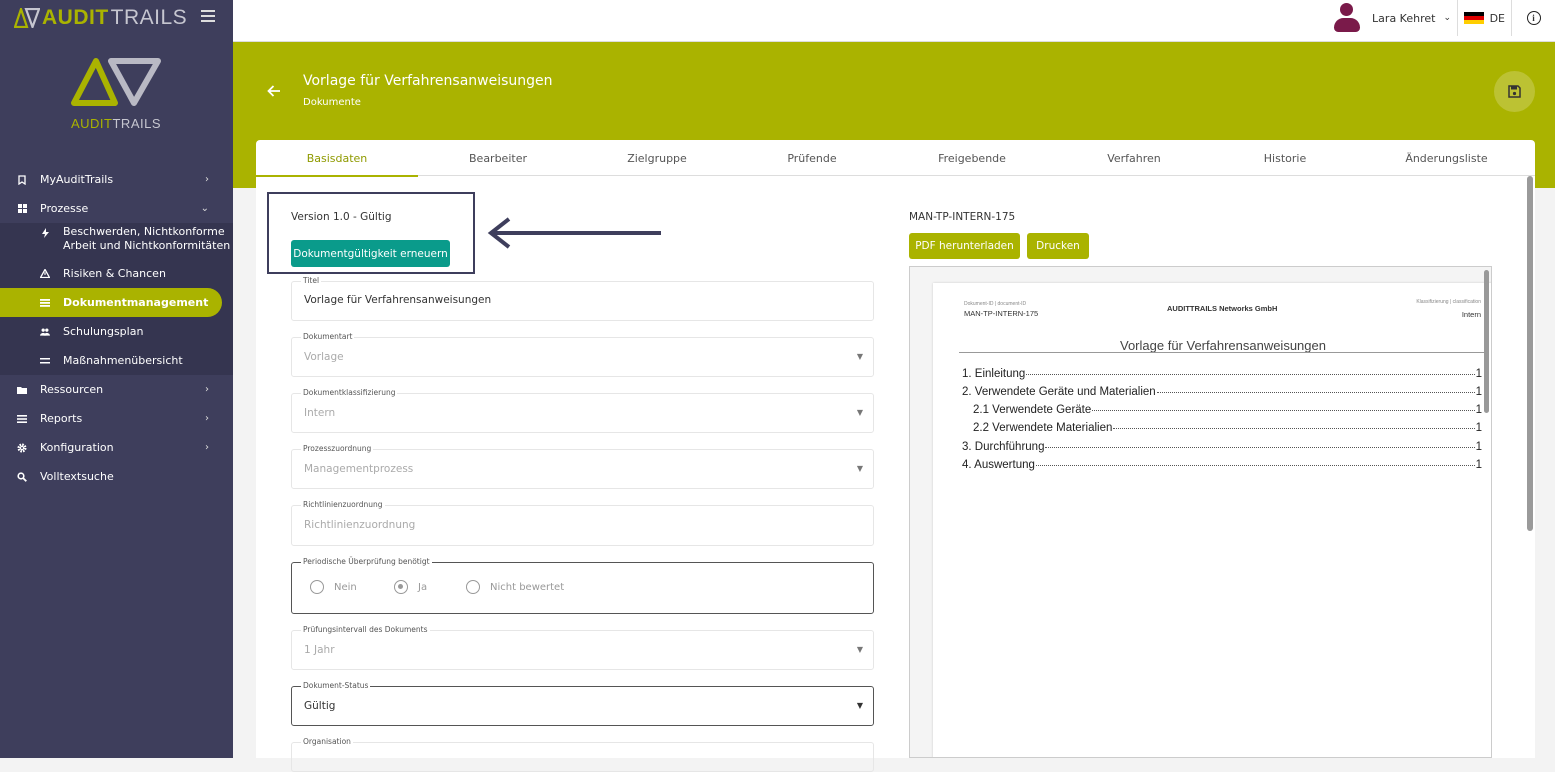  I want to click on nav-subitem-label-beschwerden-line2: Arbeit und Nichtkonformitäten, so click(147, 245).